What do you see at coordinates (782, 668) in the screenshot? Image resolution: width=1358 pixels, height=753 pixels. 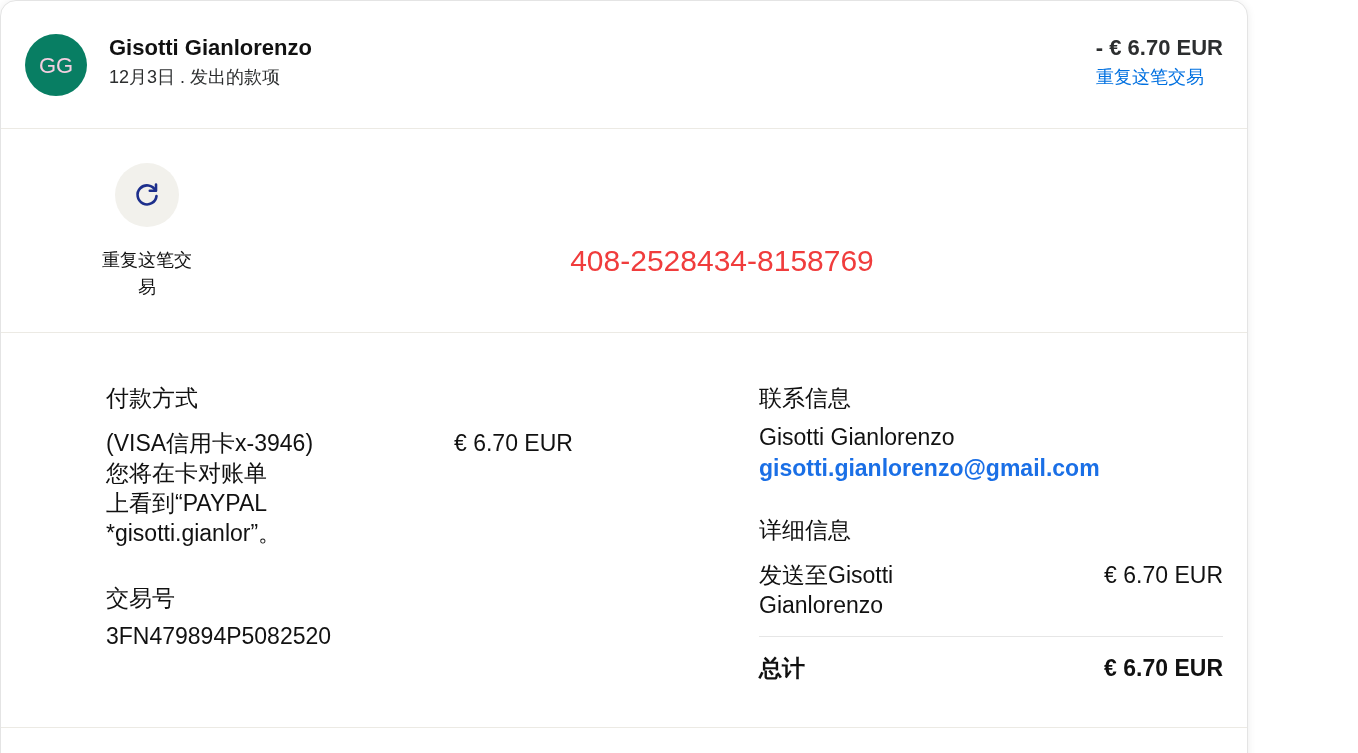 I see `total-label: 总计` at bounding box center [782, 668].